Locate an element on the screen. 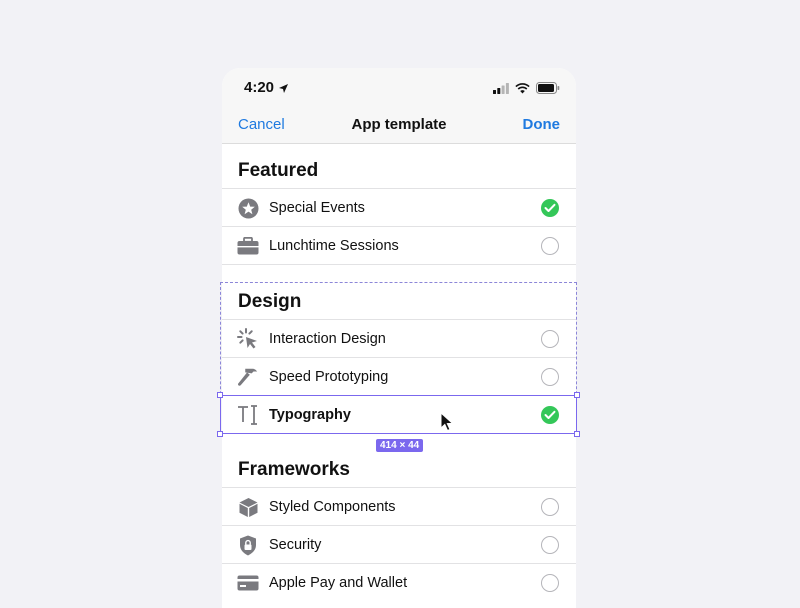 The height and width of the screenshot is (608, 800). battery-icon is located at coordinates (548, 90).